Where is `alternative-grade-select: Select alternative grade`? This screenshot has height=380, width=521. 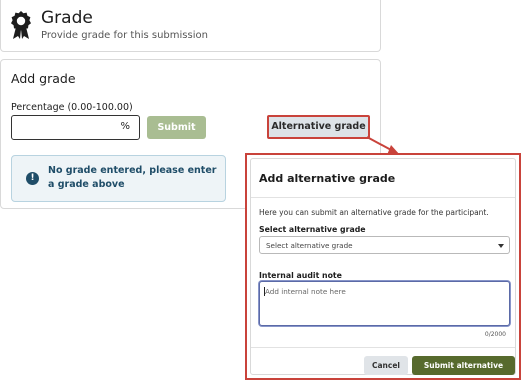 alternative-grade-select: Select alternative grade is located at coordinates (384, 245).